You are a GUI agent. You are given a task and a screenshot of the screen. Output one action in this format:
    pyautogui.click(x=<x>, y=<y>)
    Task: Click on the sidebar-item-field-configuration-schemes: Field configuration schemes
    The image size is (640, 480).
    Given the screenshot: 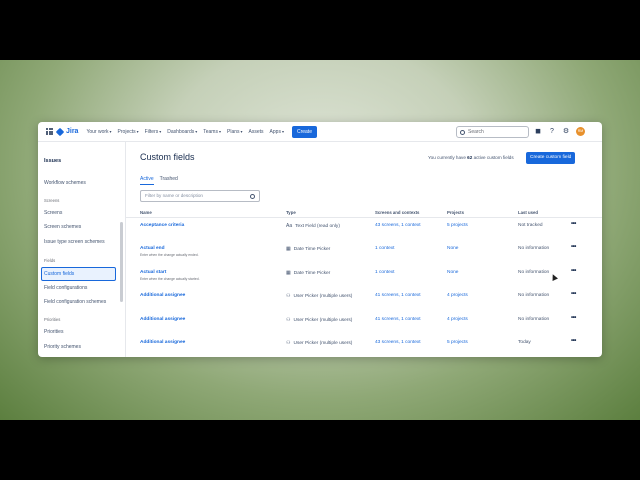 What is the action you would take?
    pyautogui.click(x=75, y=302)
    